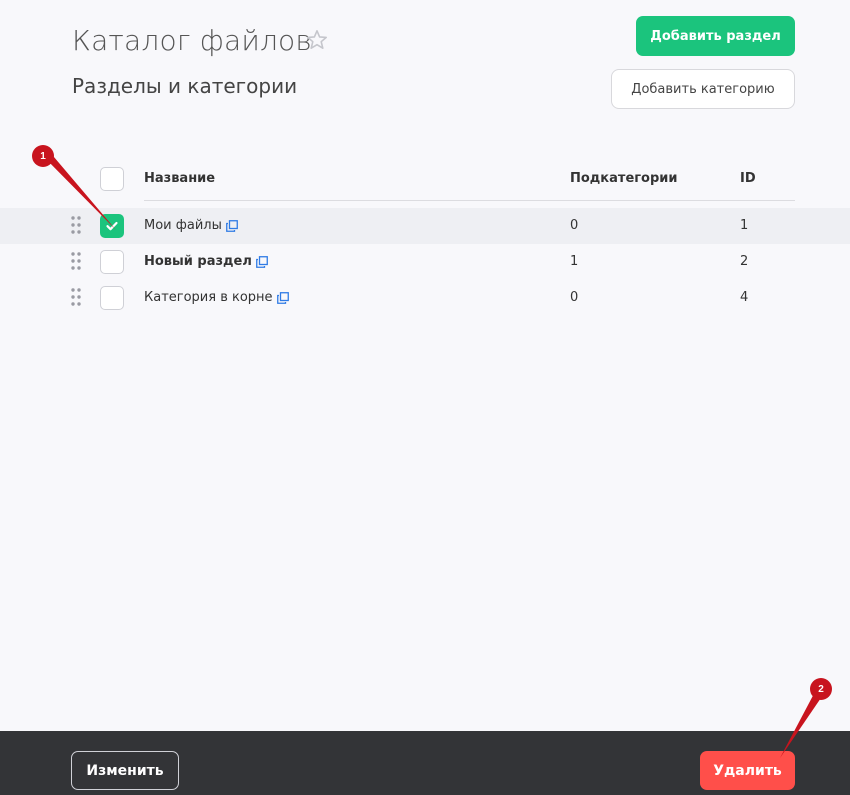  Describe the element at coordinates (192, 40) in the screenshot. I see `page-title: Каталог файлов` at that location.